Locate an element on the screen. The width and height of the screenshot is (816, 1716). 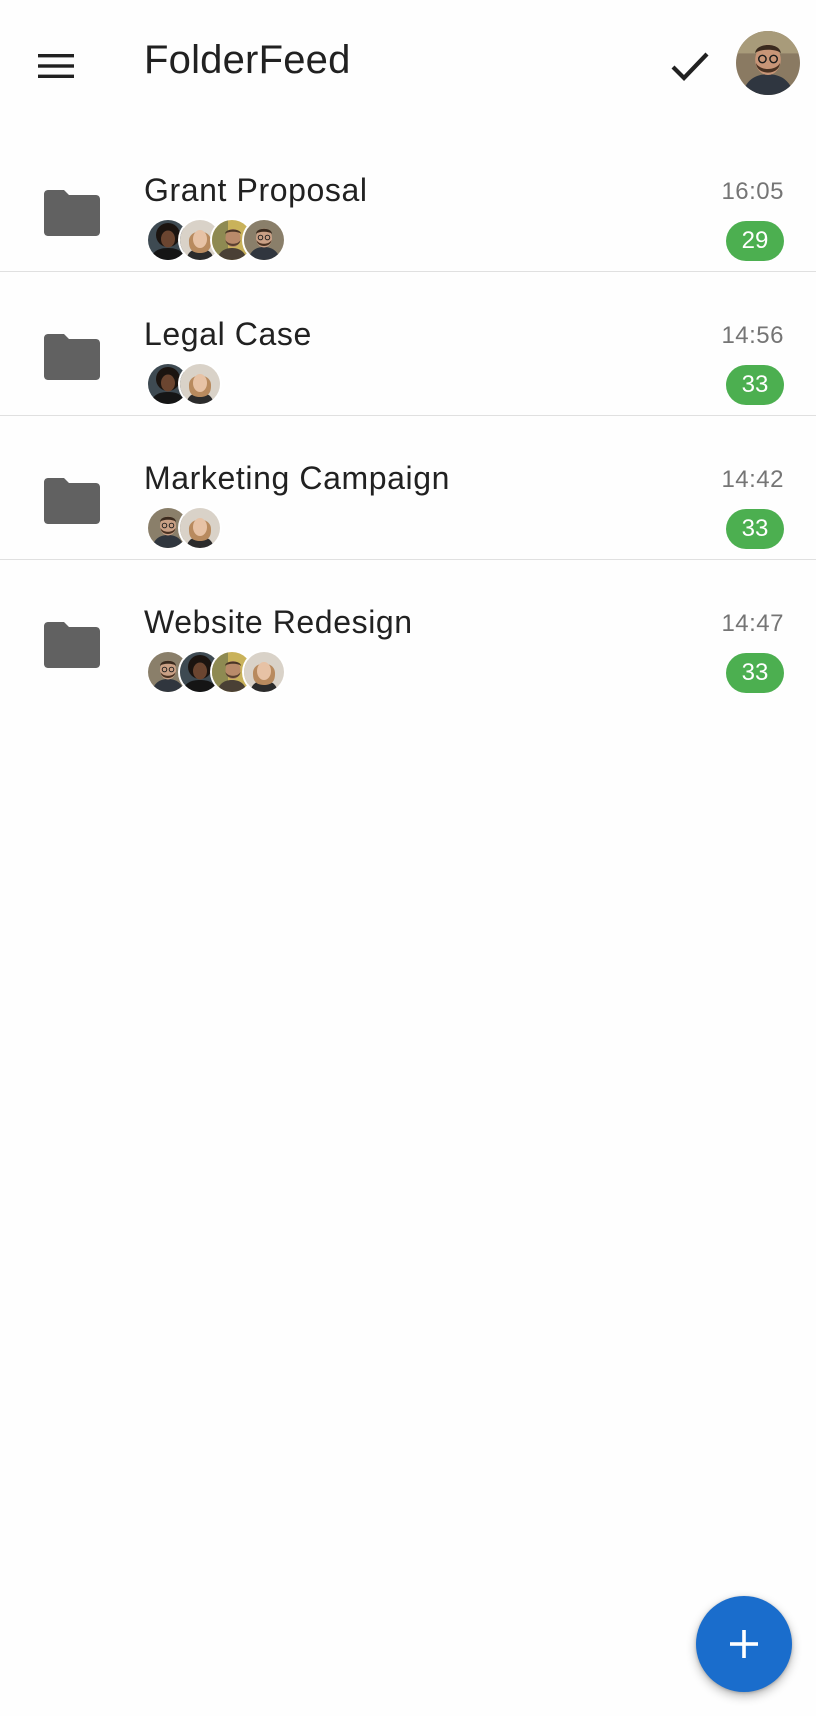
add-folder-button is located at coordinates (744, 1644).